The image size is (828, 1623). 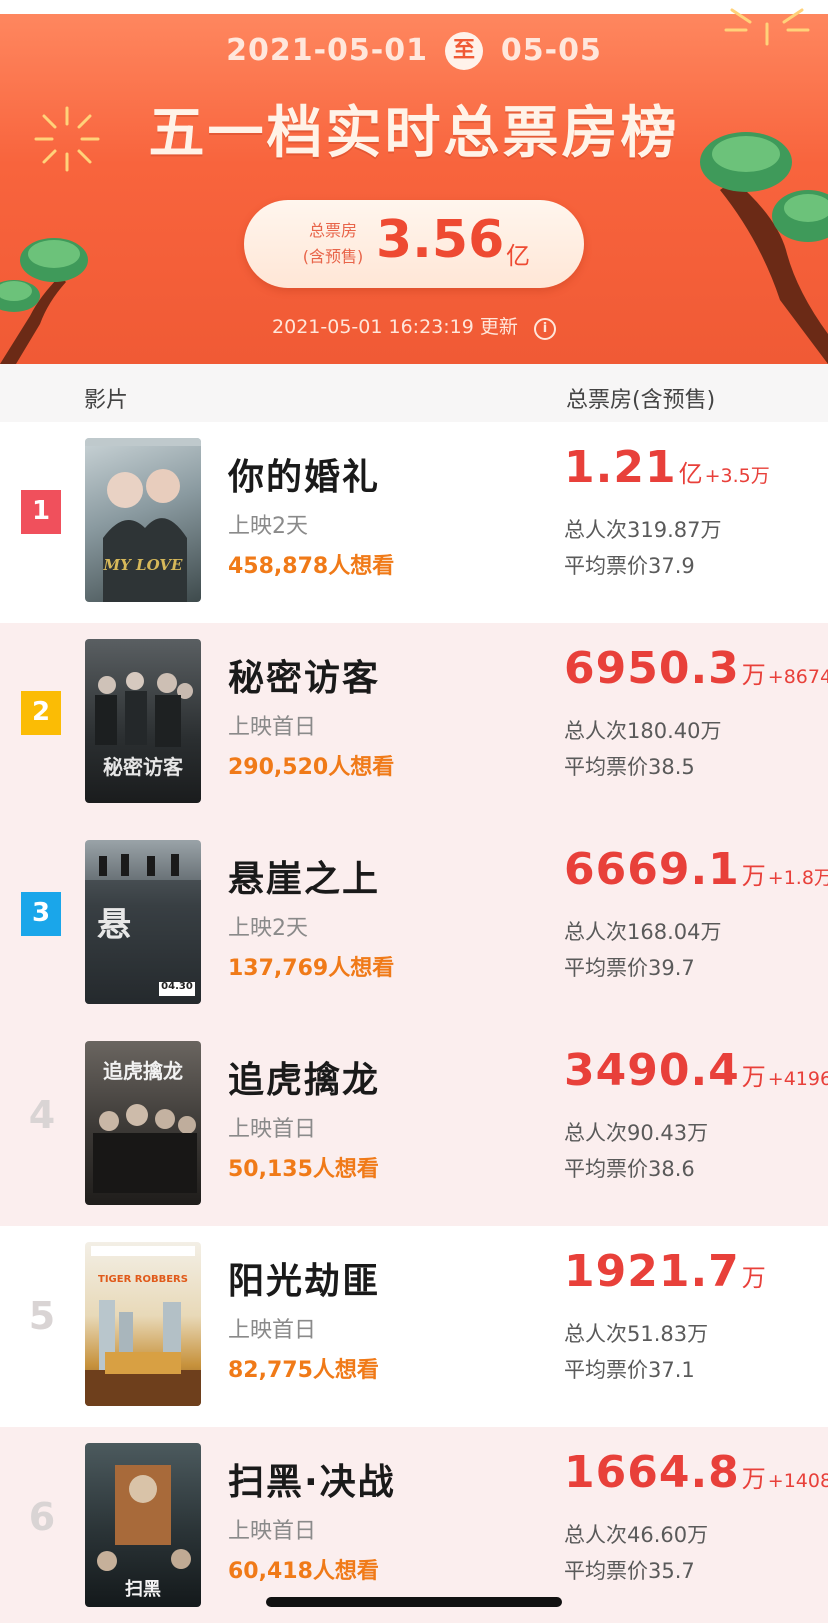 I want to click on want-count: 290,520人想看, so click(x=311, y=767).